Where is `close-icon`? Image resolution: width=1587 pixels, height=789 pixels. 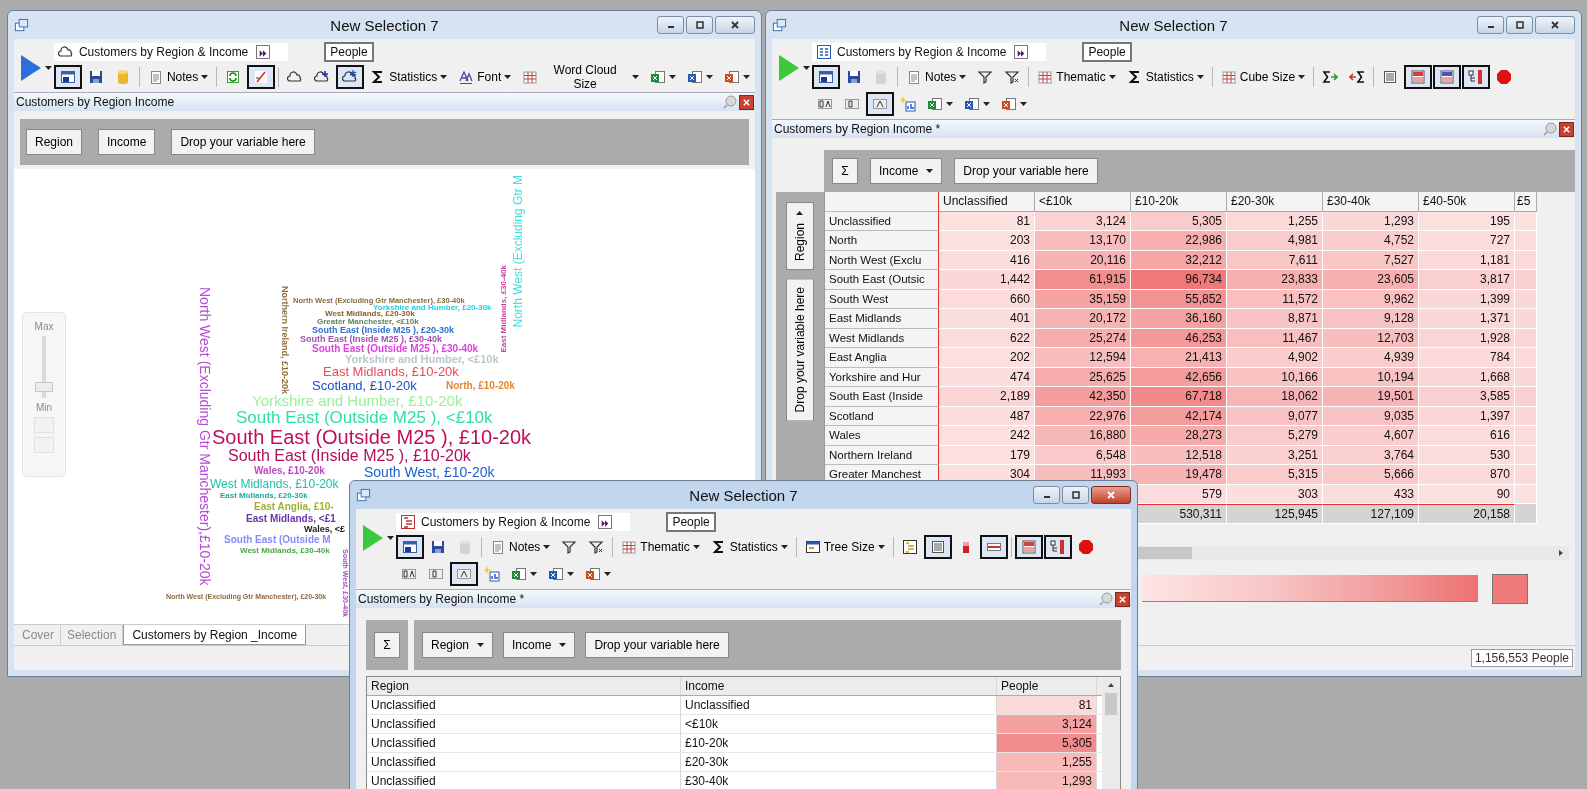
close-icon is located at coordinates (1555, 25).